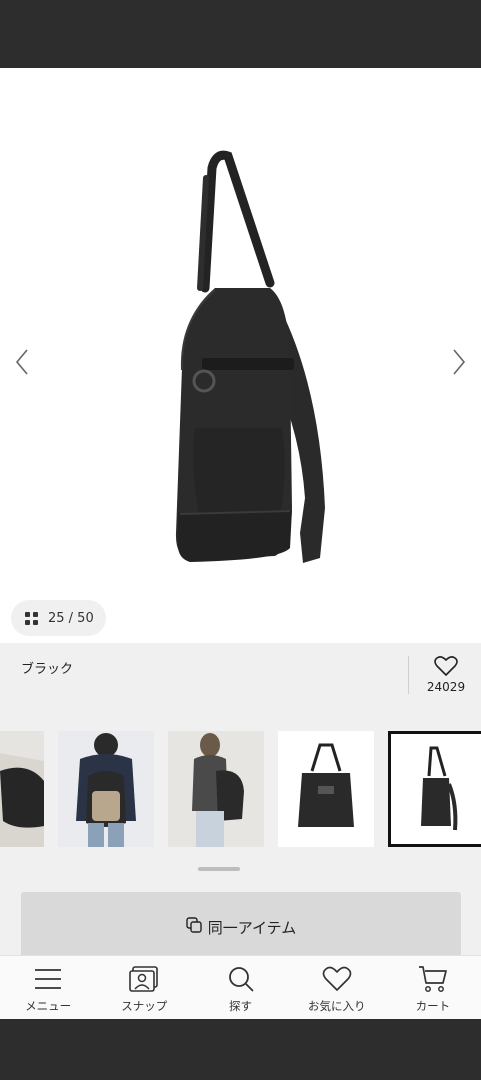 This screenshot has height=1080, width=481. Describe the element at coordinates (432, 979) in the screenshot. I see `cart-icon` at that location.